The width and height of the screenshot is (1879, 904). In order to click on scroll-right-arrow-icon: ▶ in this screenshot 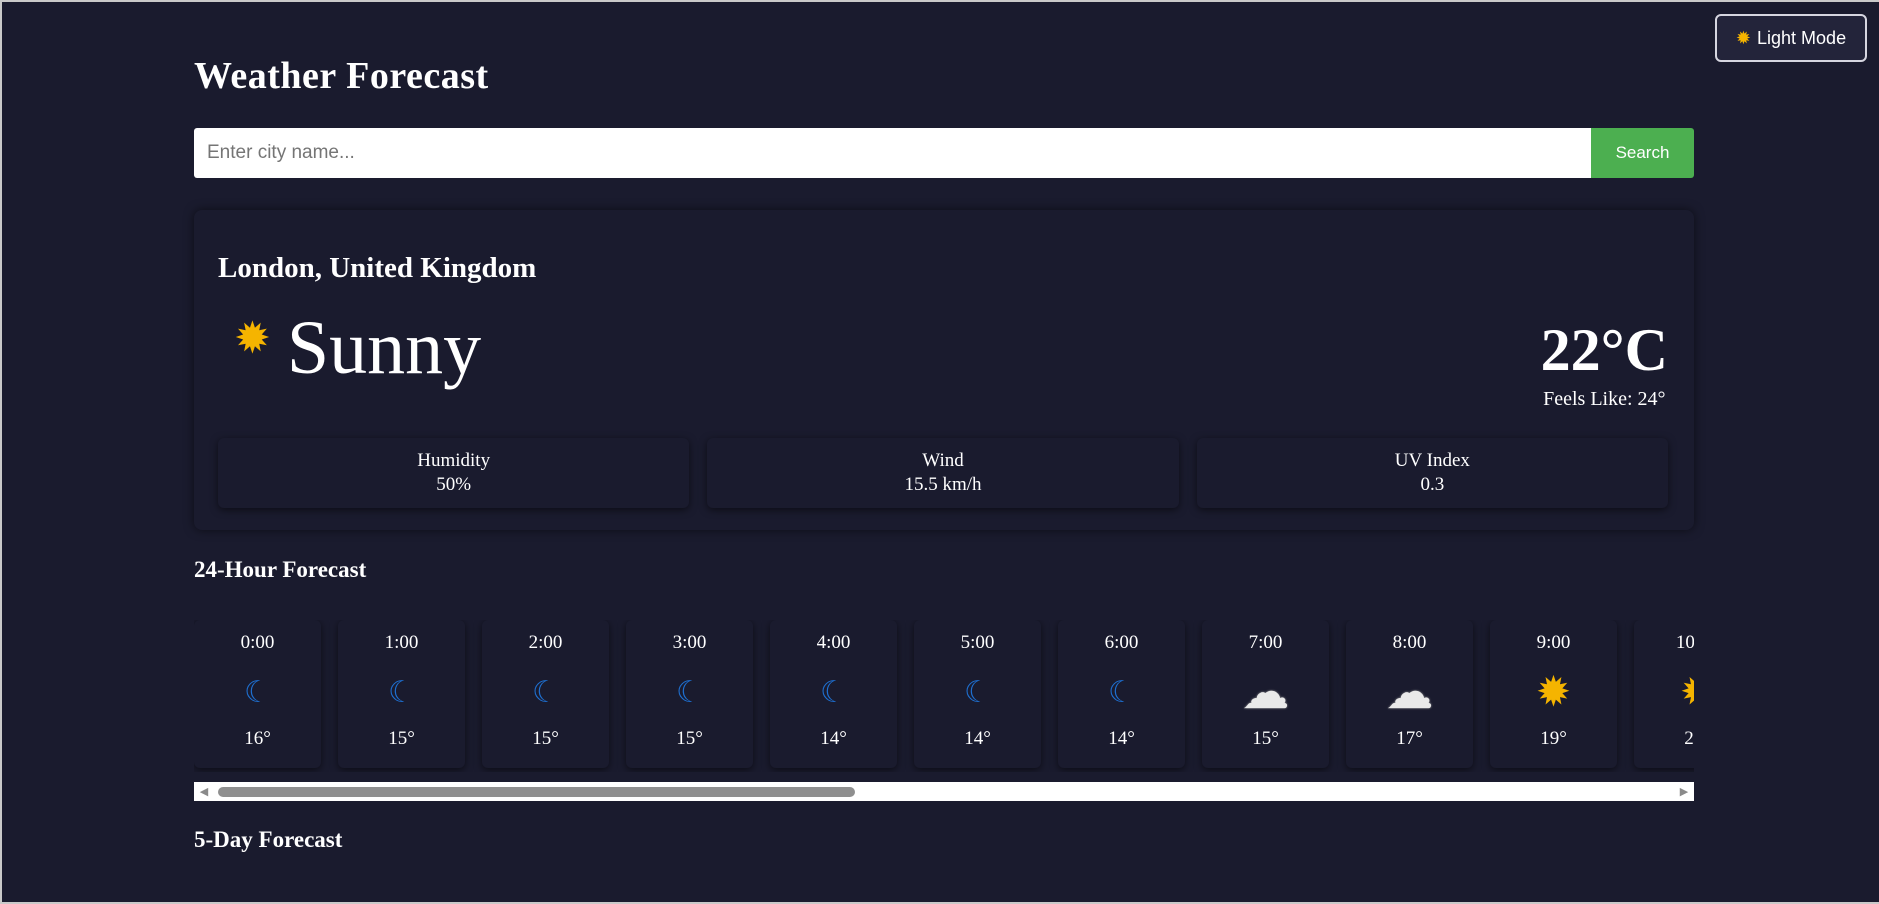, I will do `click(1684, 791)`.